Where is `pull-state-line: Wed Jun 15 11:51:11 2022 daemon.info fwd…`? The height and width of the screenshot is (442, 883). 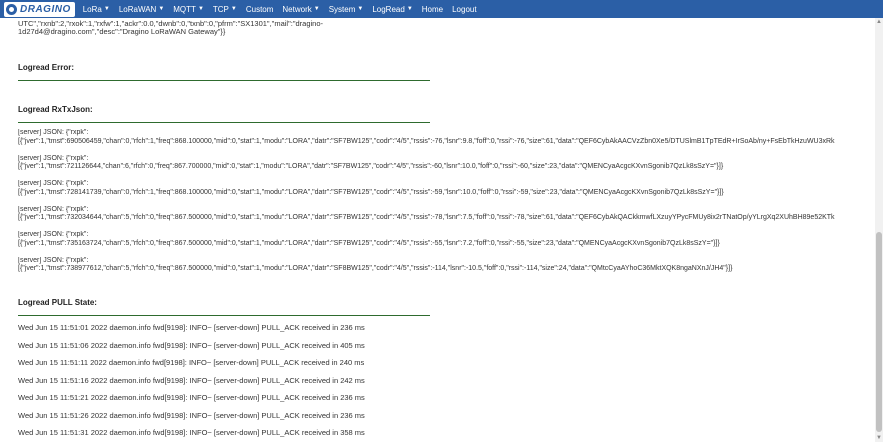 pull-state-line: Wed Jun 15 11:51:11 2022 daemon.info fwd… is located at coordinates (191, 362).